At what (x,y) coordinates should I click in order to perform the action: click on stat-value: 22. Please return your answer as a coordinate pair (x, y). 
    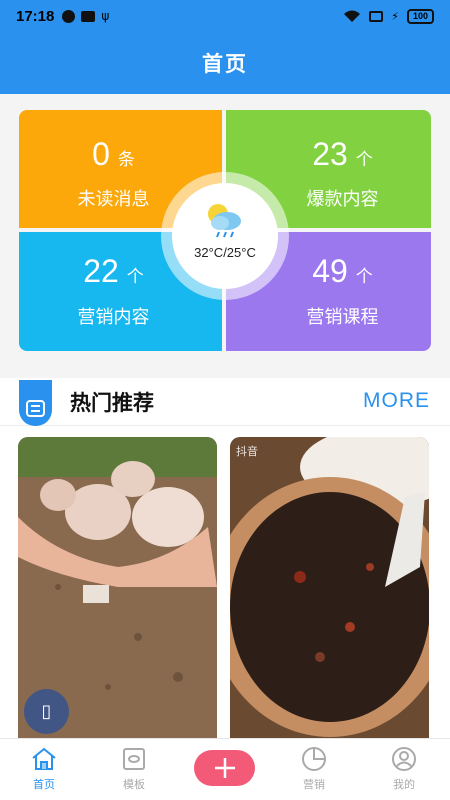
    Looking at the image, I should click on (101, 271).